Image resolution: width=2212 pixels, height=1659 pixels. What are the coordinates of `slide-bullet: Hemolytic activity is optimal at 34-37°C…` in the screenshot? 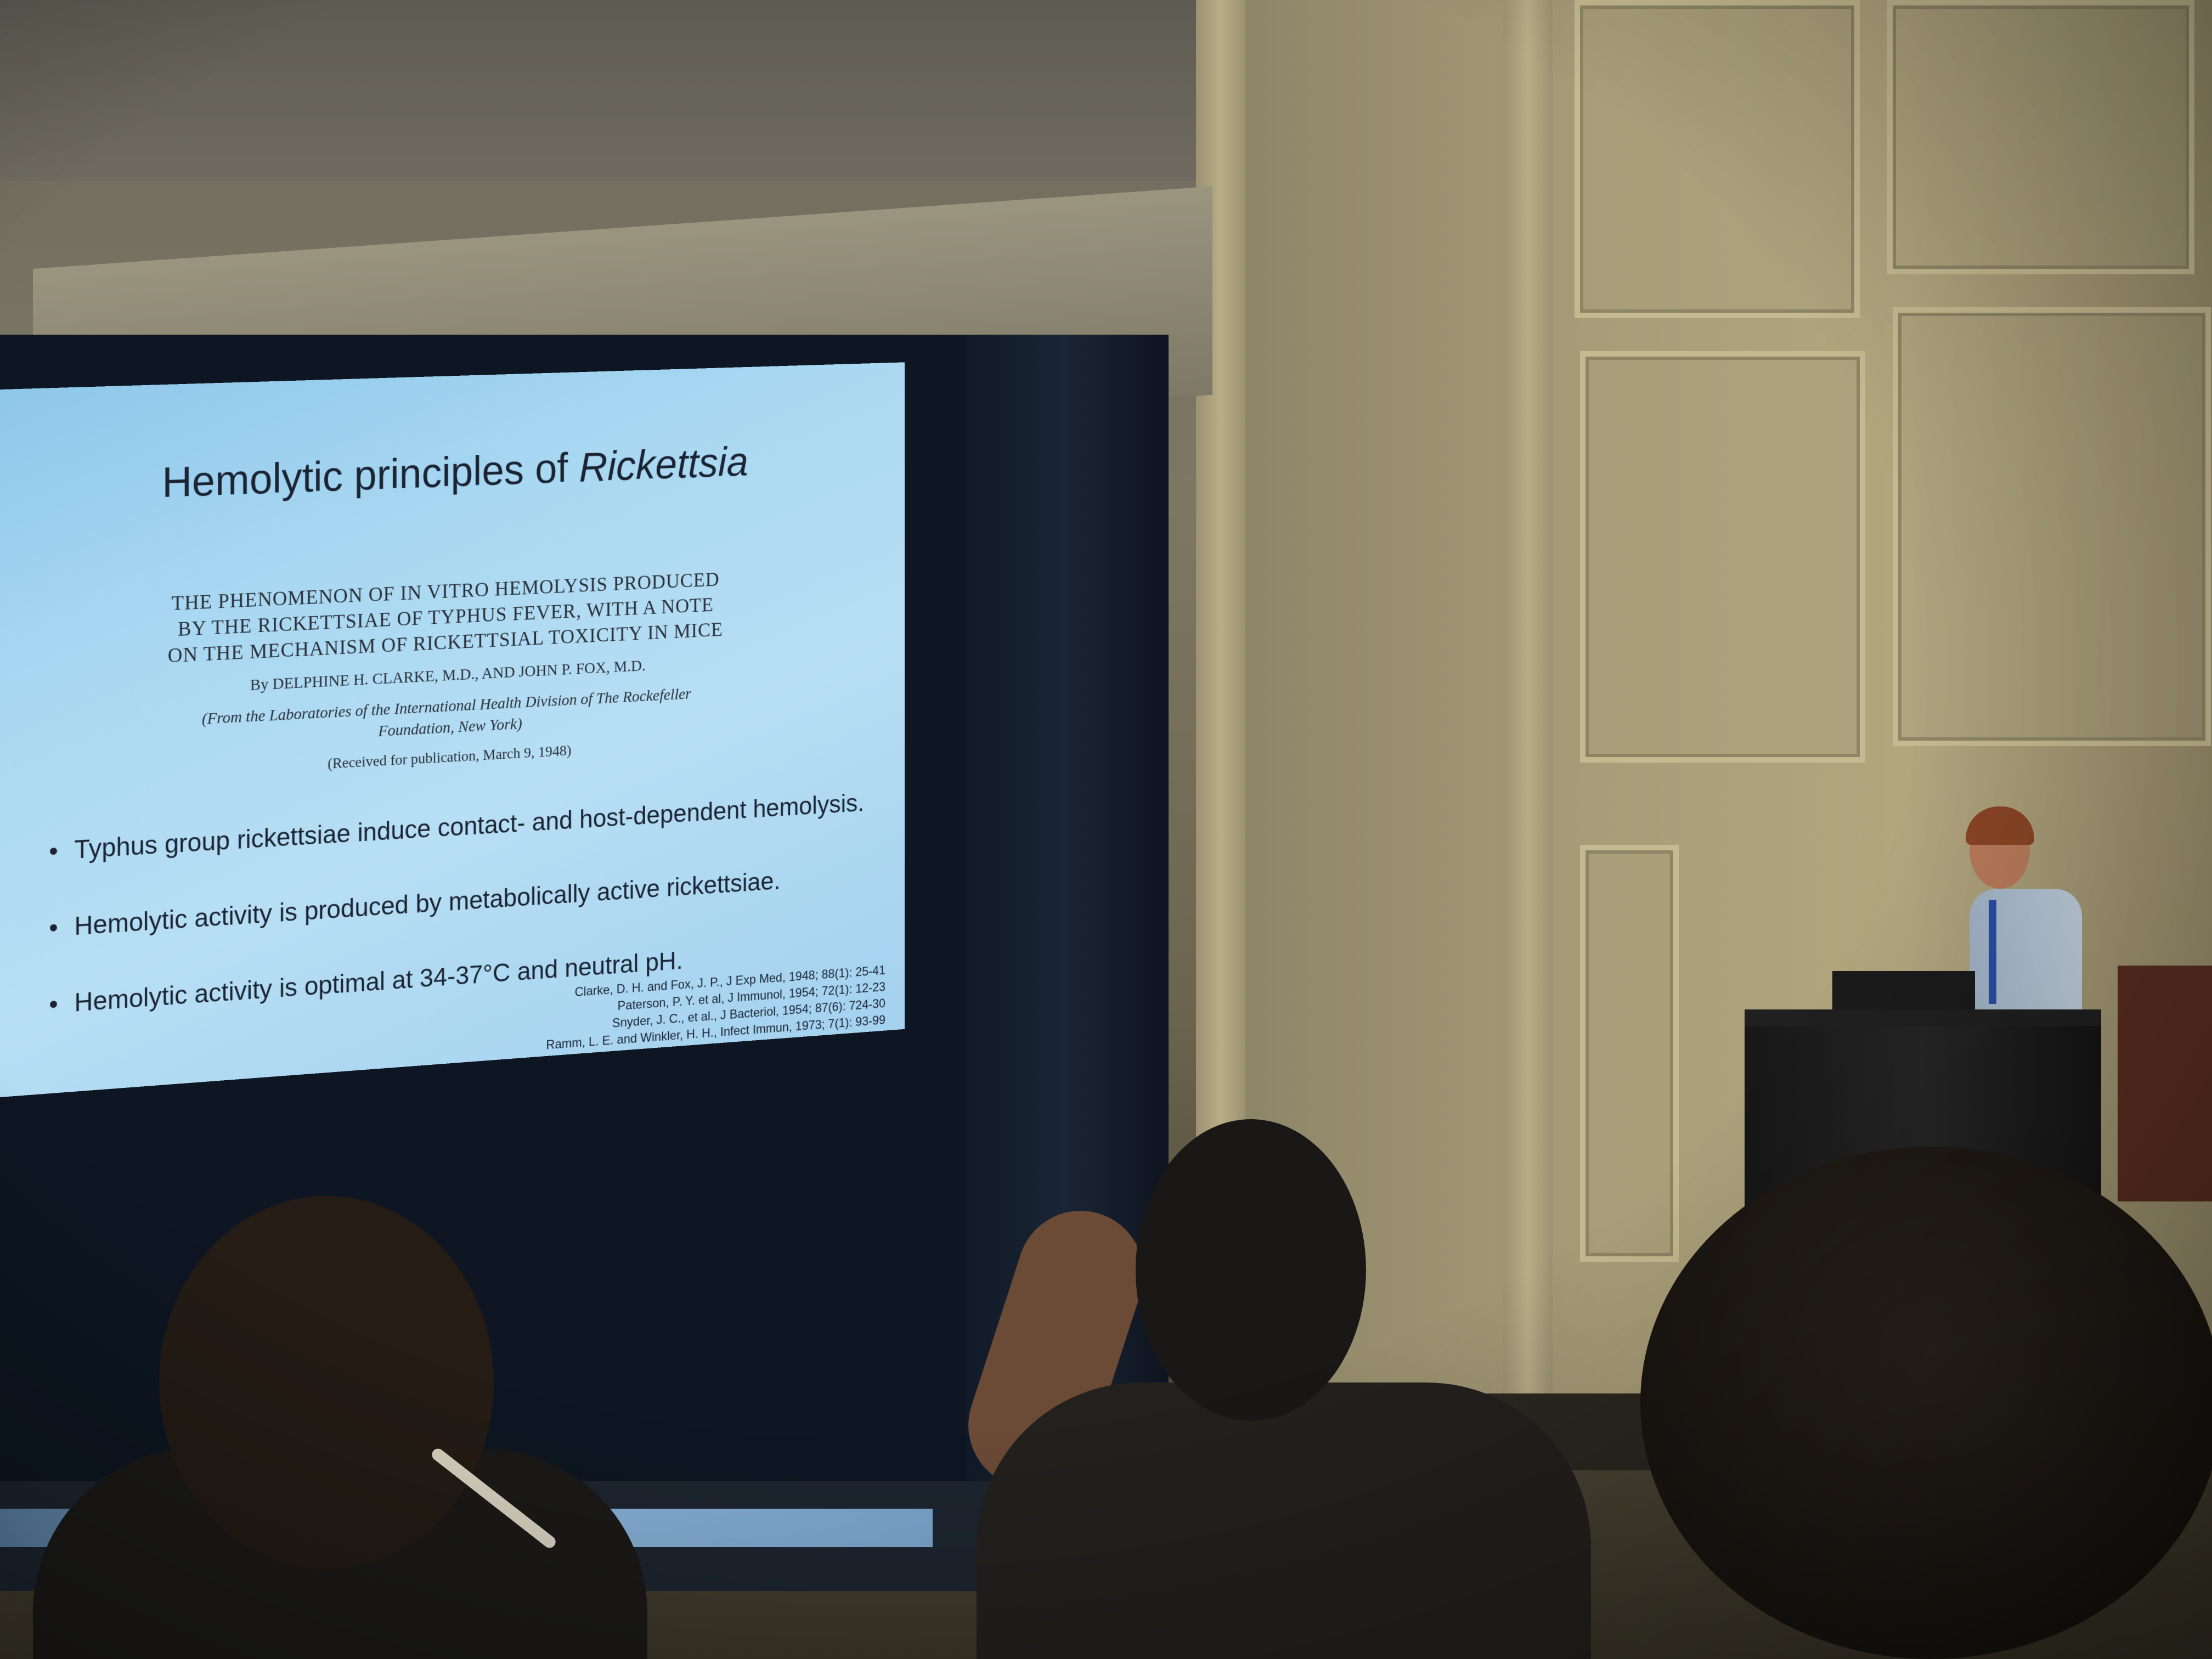 It's located at (365, 983).